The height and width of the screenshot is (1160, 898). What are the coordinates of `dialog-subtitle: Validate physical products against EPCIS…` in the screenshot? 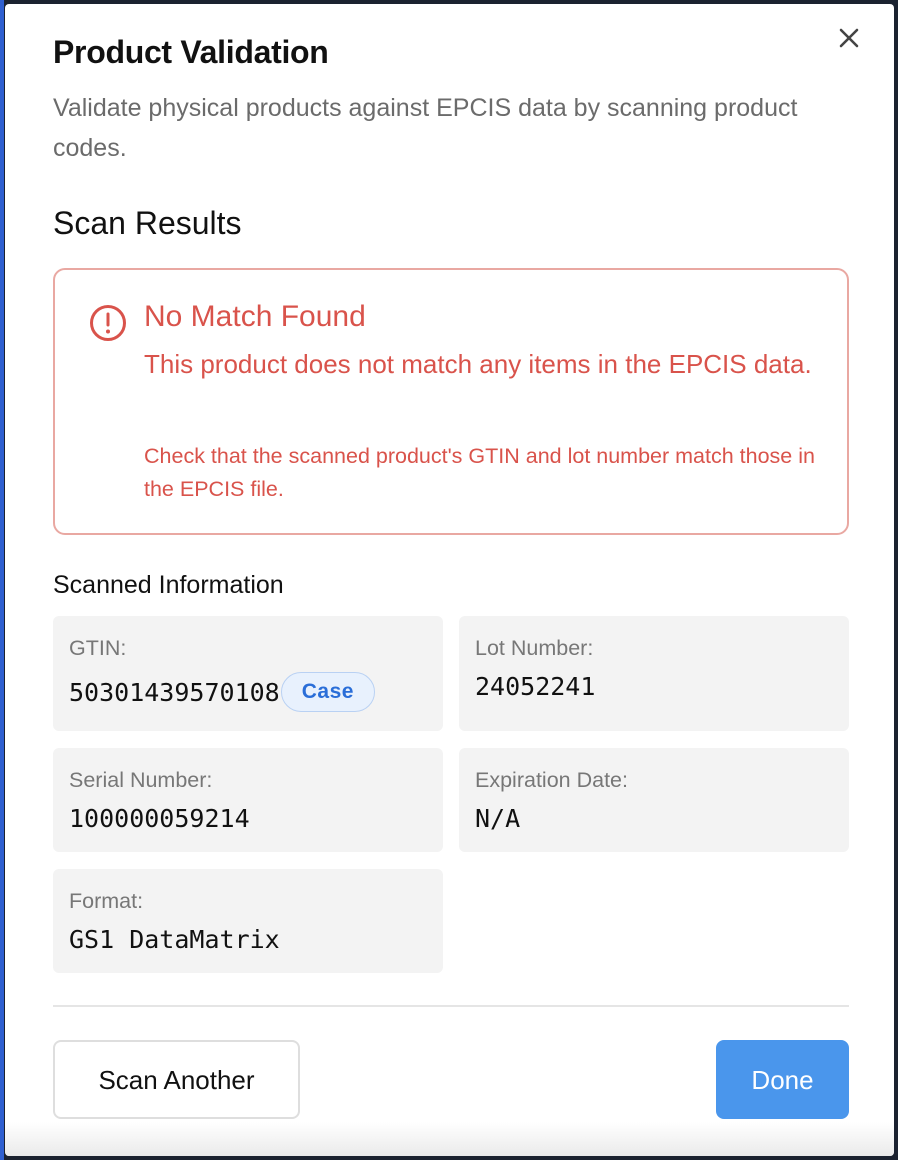 It's located at (425, 128).